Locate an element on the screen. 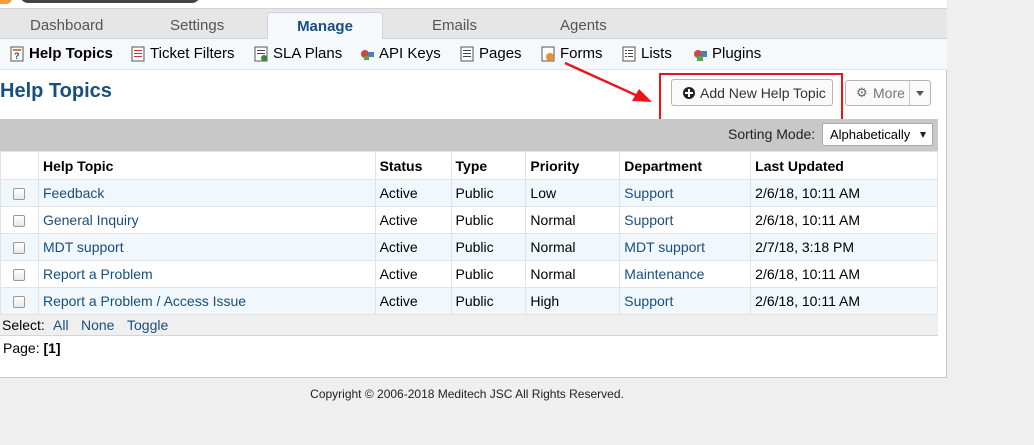 The width and height of the screenshot is (1034, 445). red-arrow-annotation is located at coordinates (608, 81).